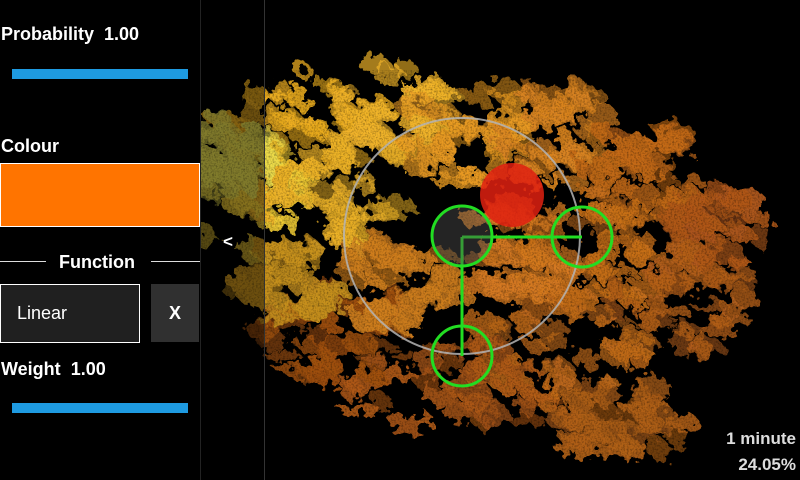 The image size is (800, 480). Describe the element at coordinates (100, 74) in the screenshot. I see `probability-slider` at that location.